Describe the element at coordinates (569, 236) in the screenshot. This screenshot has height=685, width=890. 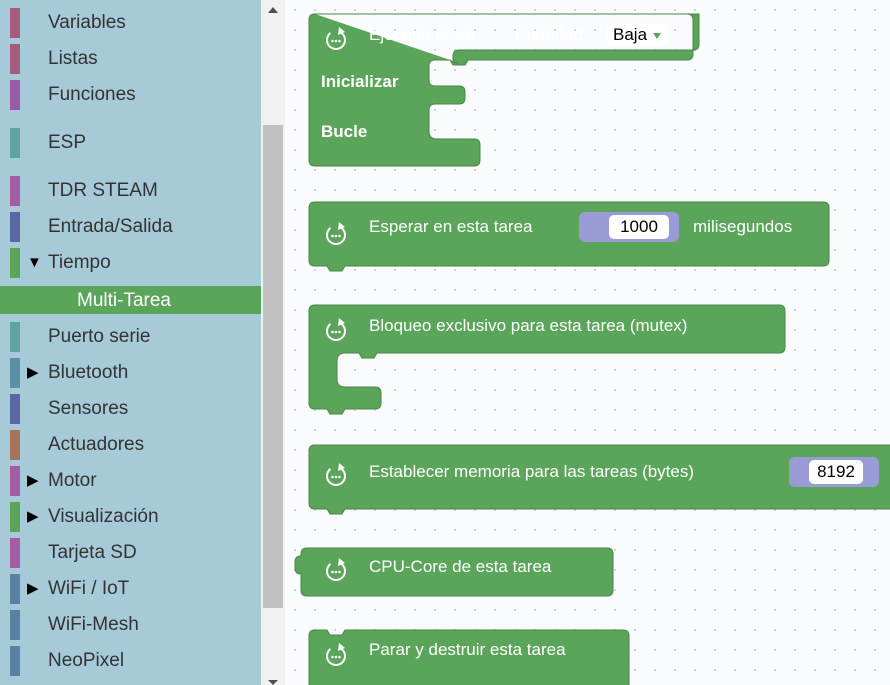
I see `wait-block: Esperar en esta tarea 1000 milisegundos` at that location.